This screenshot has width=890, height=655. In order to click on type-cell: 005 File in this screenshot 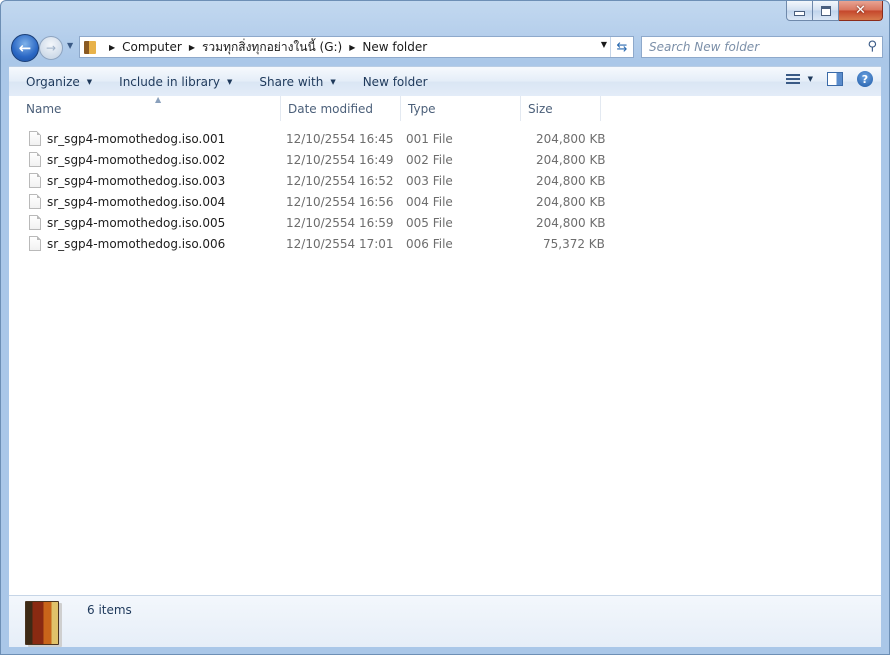, I will do `click(429, 223)`.